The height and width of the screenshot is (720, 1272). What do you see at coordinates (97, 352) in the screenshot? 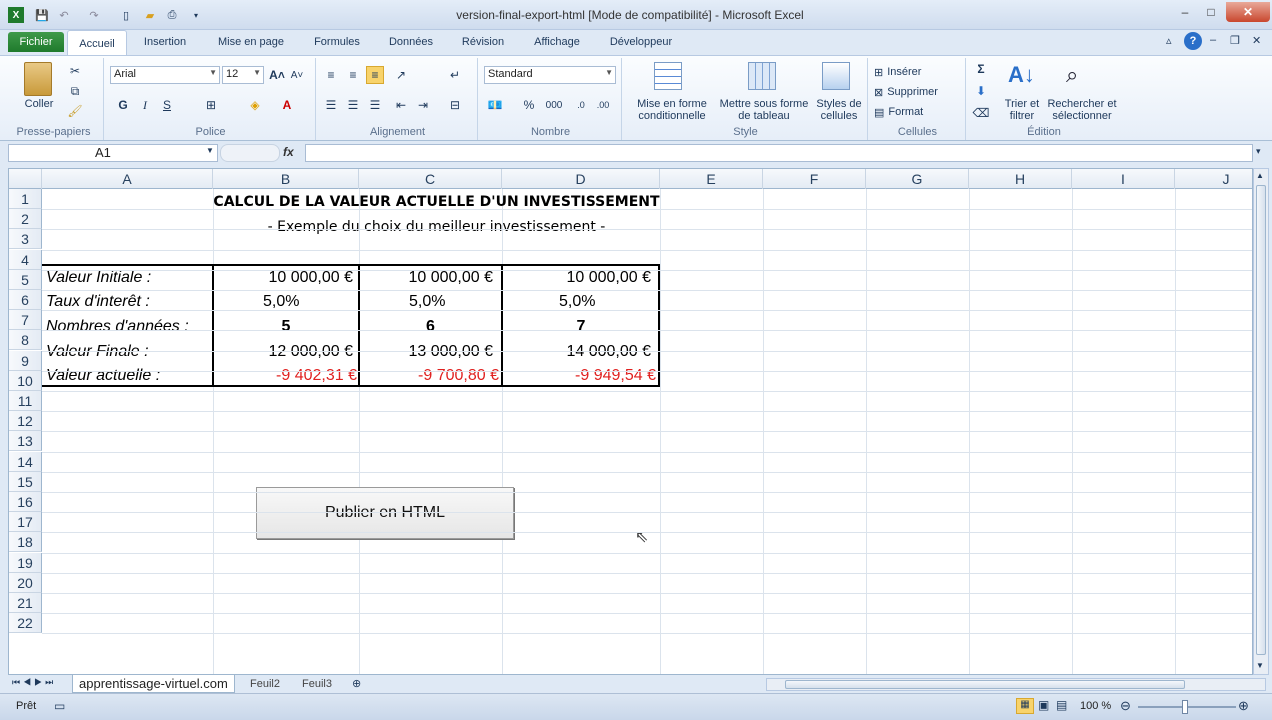
I see `label-final-value: Valeur Finale :` at bounding box center [97, 352].